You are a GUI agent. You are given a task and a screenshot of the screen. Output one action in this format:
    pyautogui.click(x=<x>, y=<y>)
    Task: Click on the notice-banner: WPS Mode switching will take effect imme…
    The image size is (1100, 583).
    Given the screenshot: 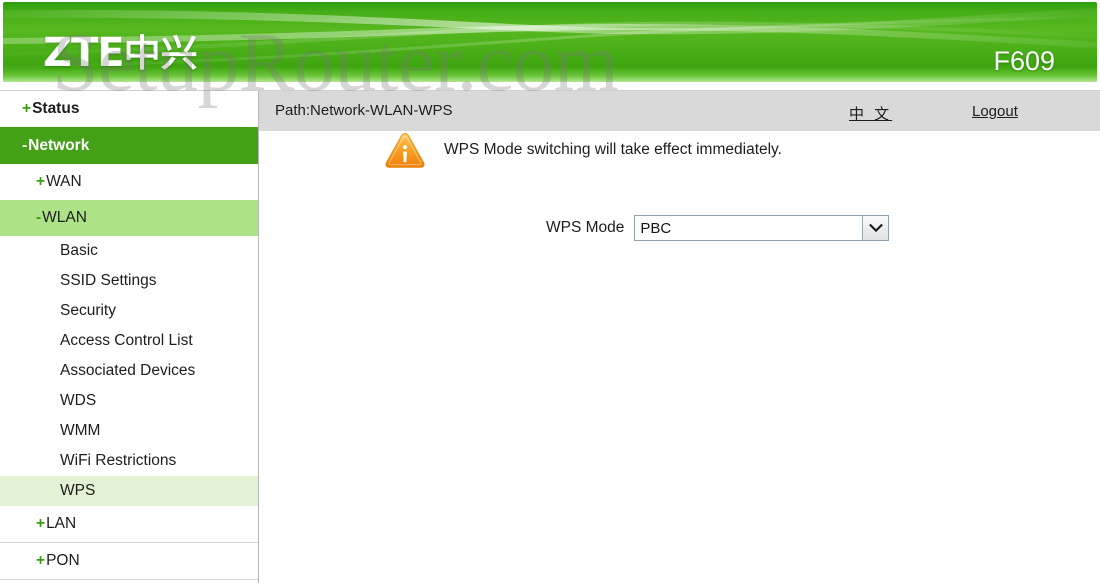 What is the action you would take?
    pyautogui.click(x=583, y=150)
    